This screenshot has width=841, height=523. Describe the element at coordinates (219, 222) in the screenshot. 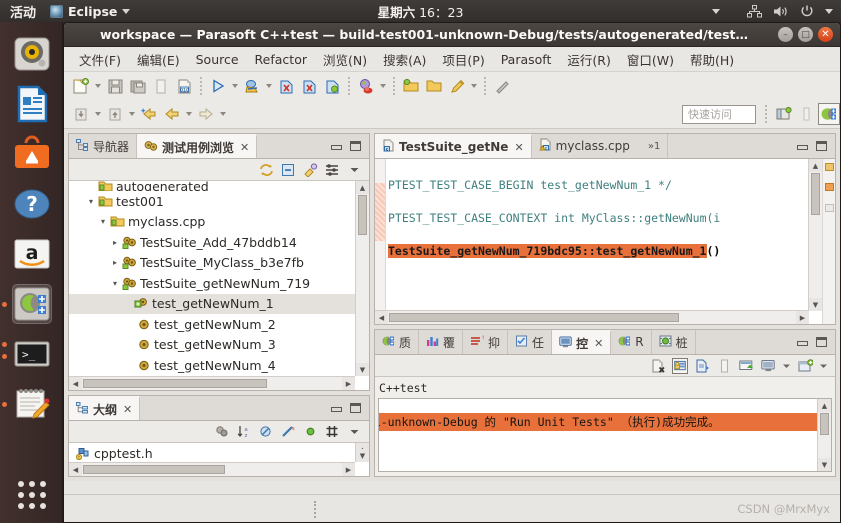

I see `tree-row-myclass-cpp: ▾ myclass.cpp` at that location.